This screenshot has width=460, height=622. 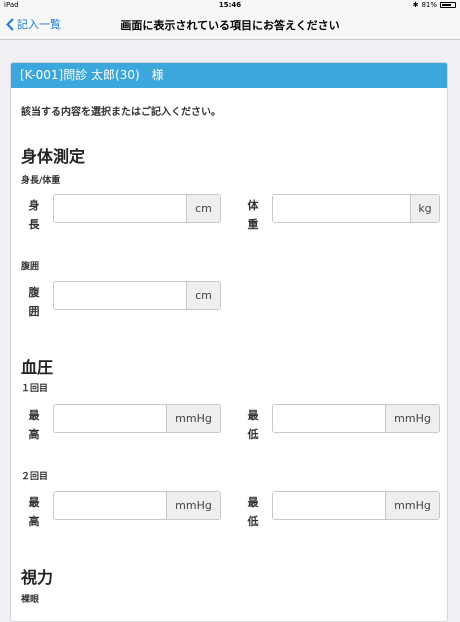 I want to click on chevron-left-icon, so click(x=10, y=24).